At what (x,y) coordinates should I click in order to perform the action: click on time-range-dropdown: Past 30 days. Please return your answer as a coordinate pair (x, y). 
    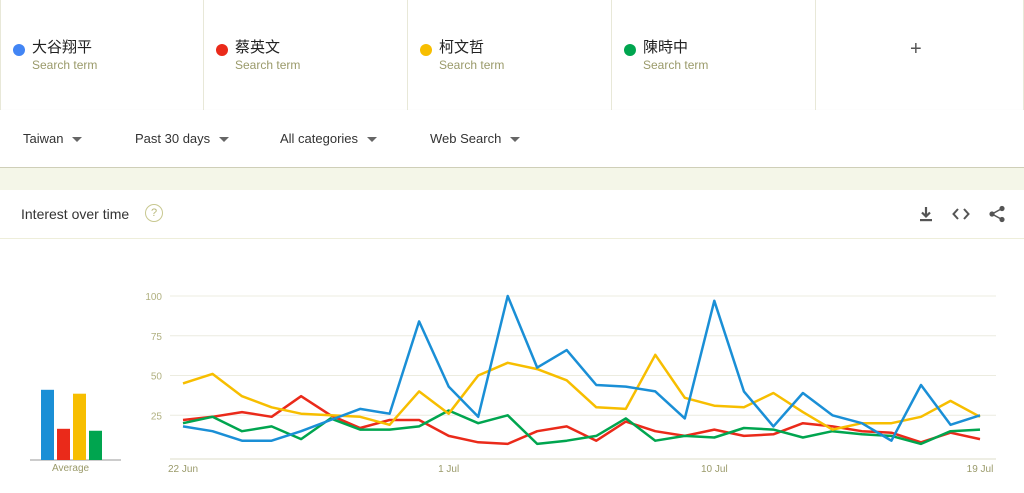
    Looking at the image, I should click on (182, 138).